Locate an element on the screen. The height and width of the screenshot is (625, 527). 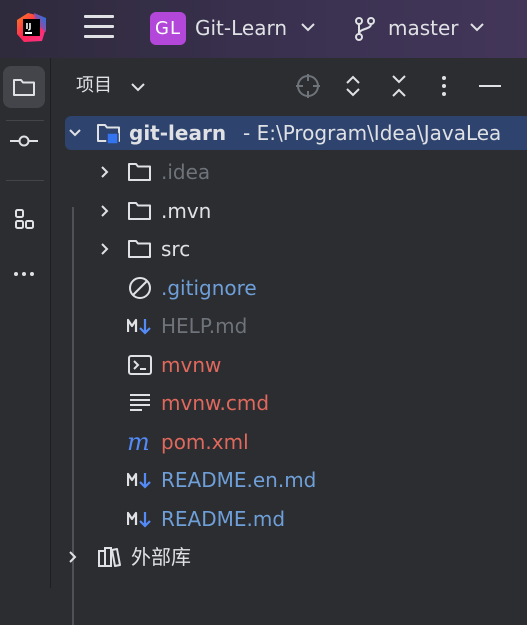
tree-item-label: README.en.md is located at coordinates (239, 480).